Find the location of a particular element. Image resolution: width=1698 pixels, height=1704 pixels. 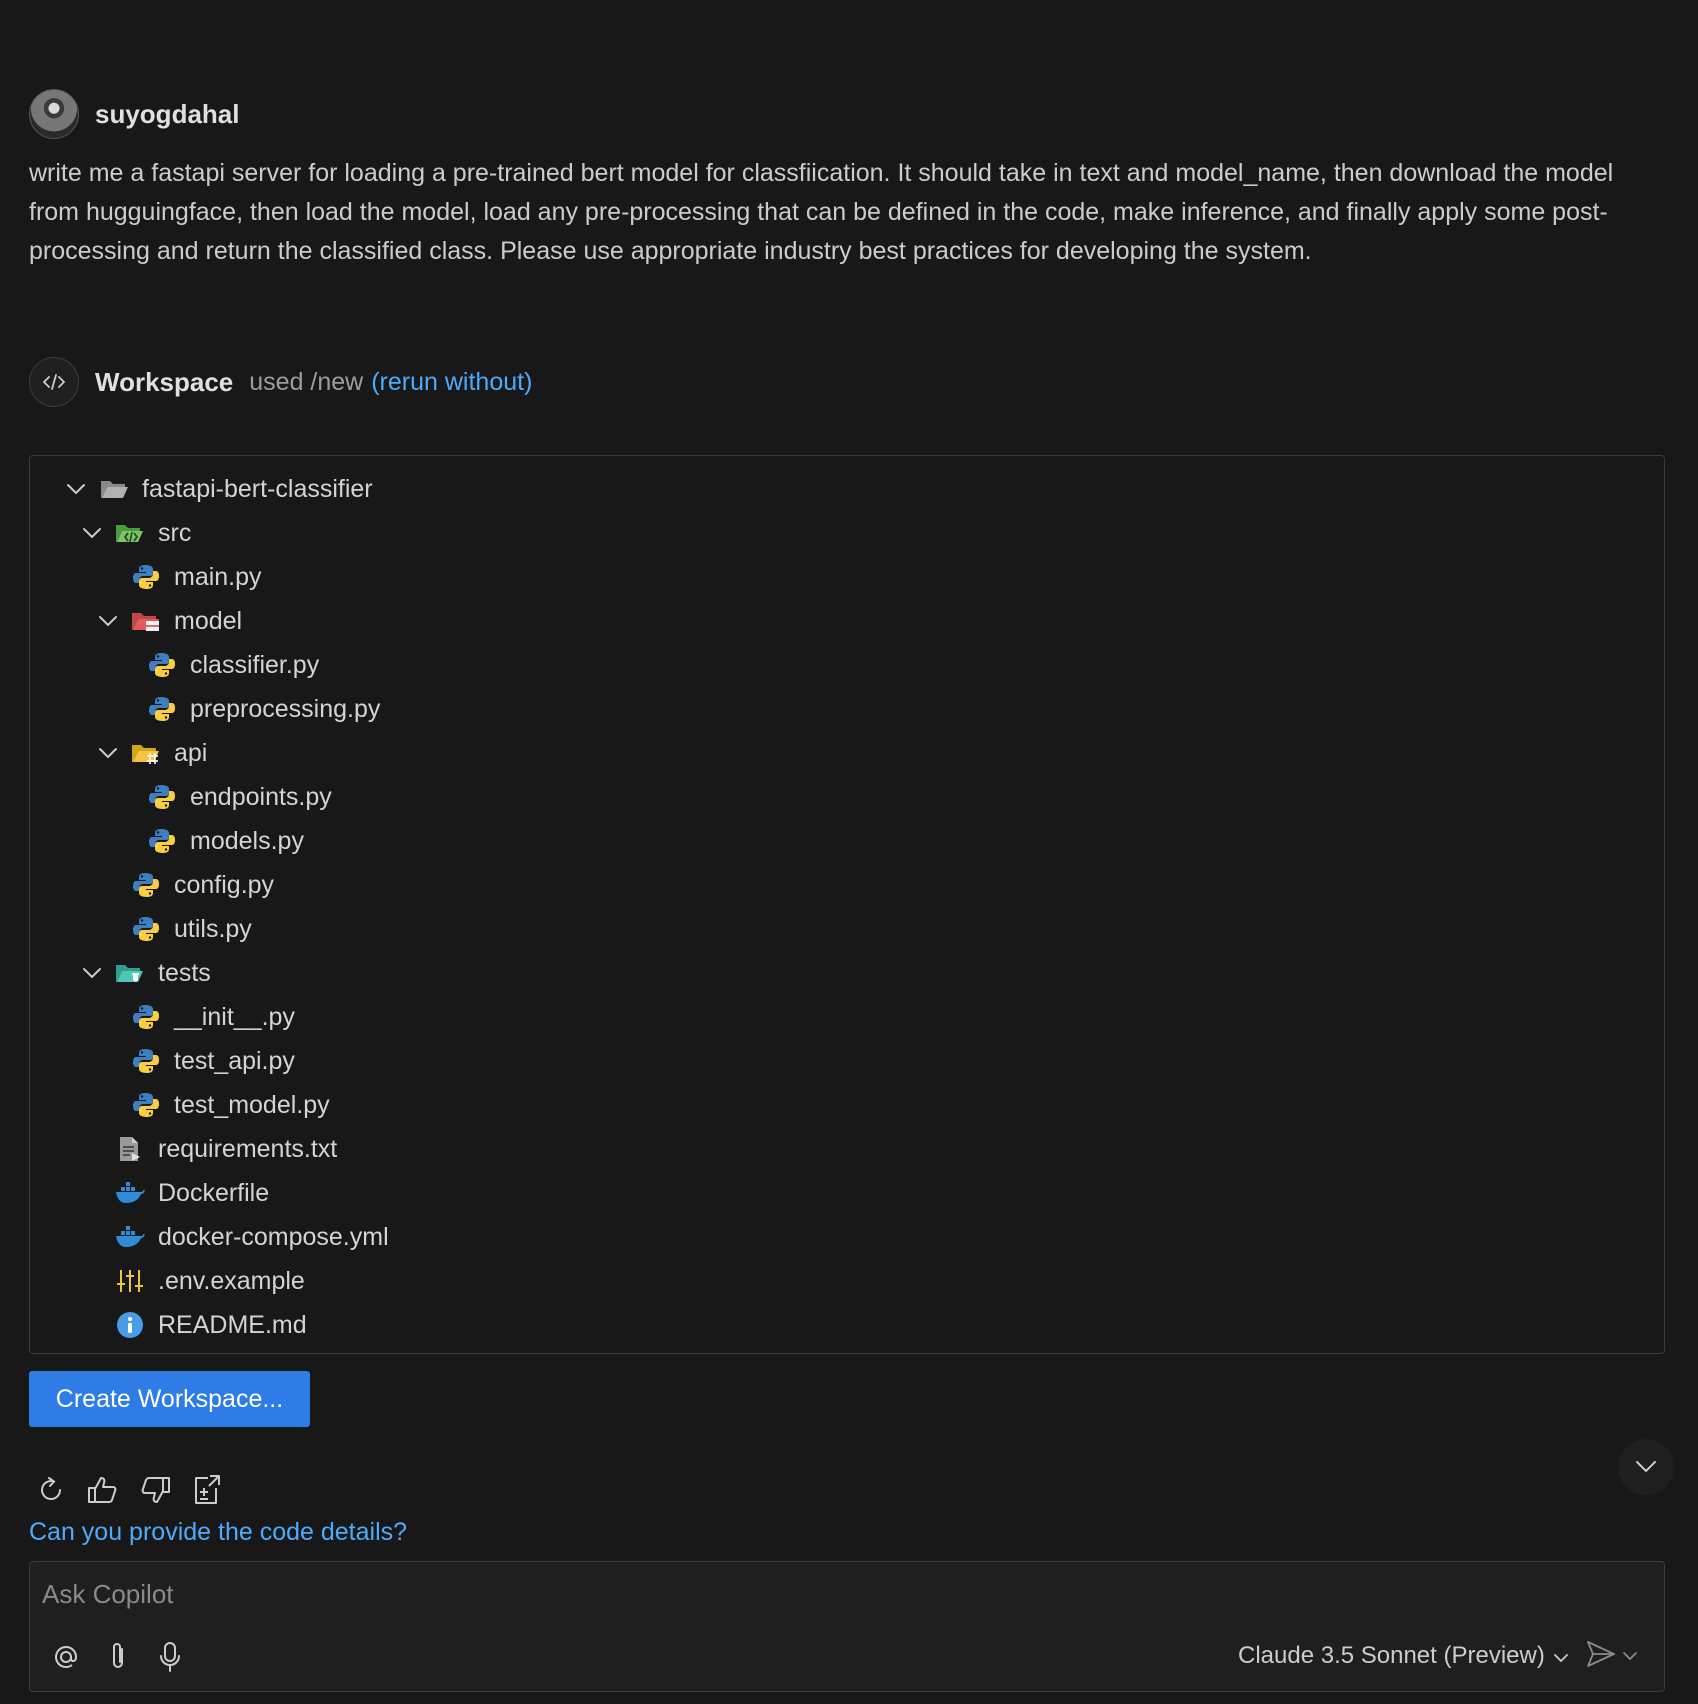

tree-label: Dockerfile is located at coordinates (214, 1192).